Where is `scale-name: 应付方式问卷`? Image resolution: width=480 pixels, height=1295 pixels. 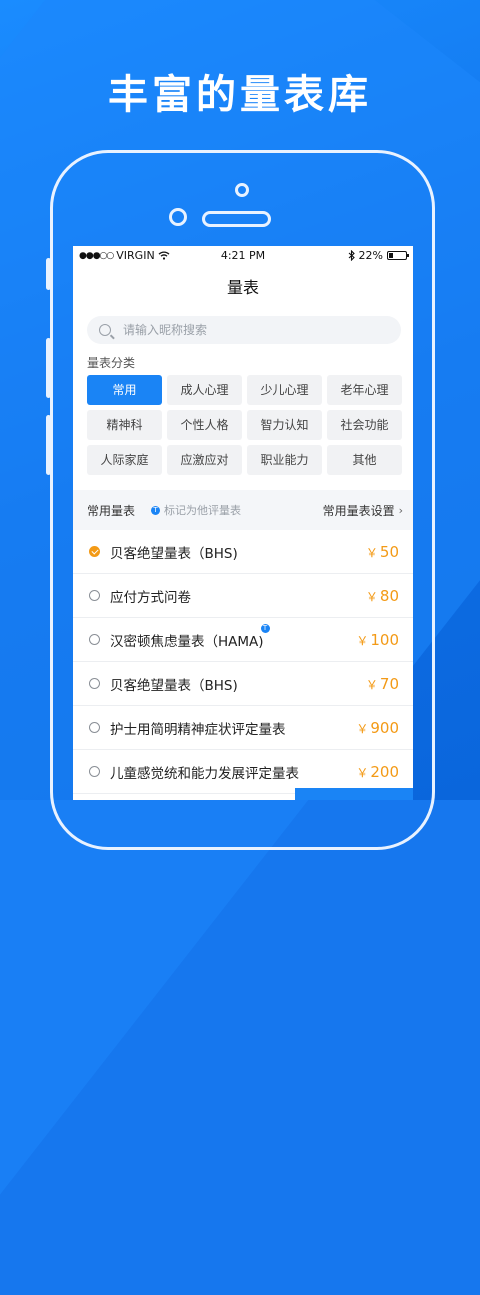 scale-name: 应付方式问卷 is located at coordinates (150, 596).